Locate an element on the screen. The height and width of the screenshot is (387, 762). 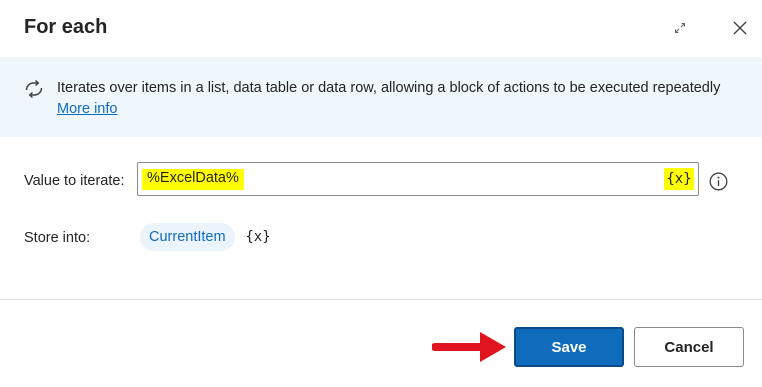
info-circle-icon is located at coordinates (718, 181).